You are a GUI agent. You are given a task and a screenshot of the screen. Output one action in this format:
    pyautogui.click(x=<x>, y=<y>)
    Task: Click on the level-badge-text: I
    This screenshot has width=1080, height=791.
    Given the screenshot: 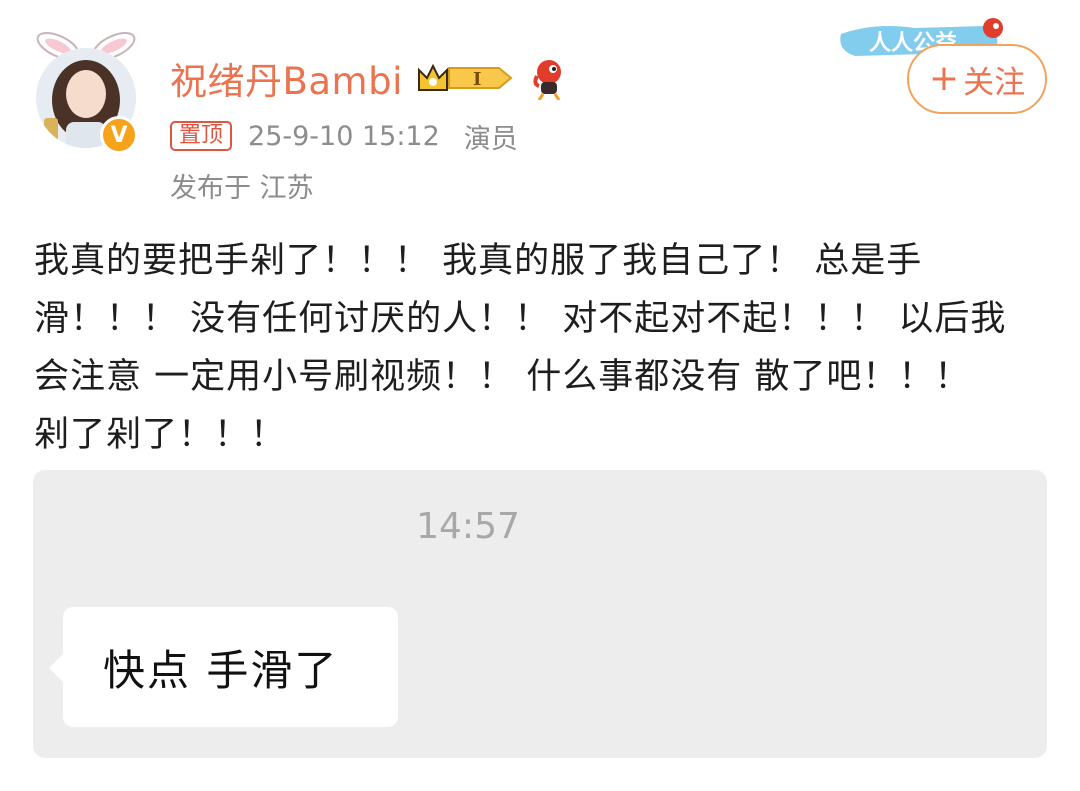 What is the action you would take?
    pyautogui.click(x=477, y=79)
    